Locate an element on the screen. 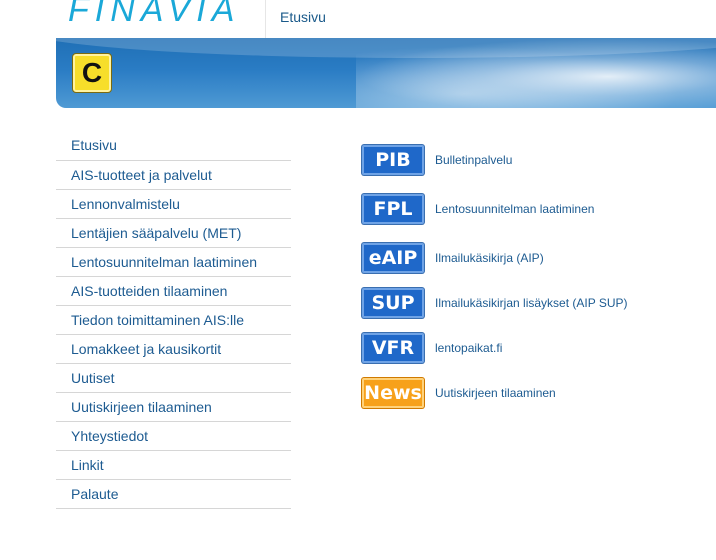 The width and height of the screenshot is (716, 560). eaip-badge-icon: eAIP is located at coordinates (393, 258).